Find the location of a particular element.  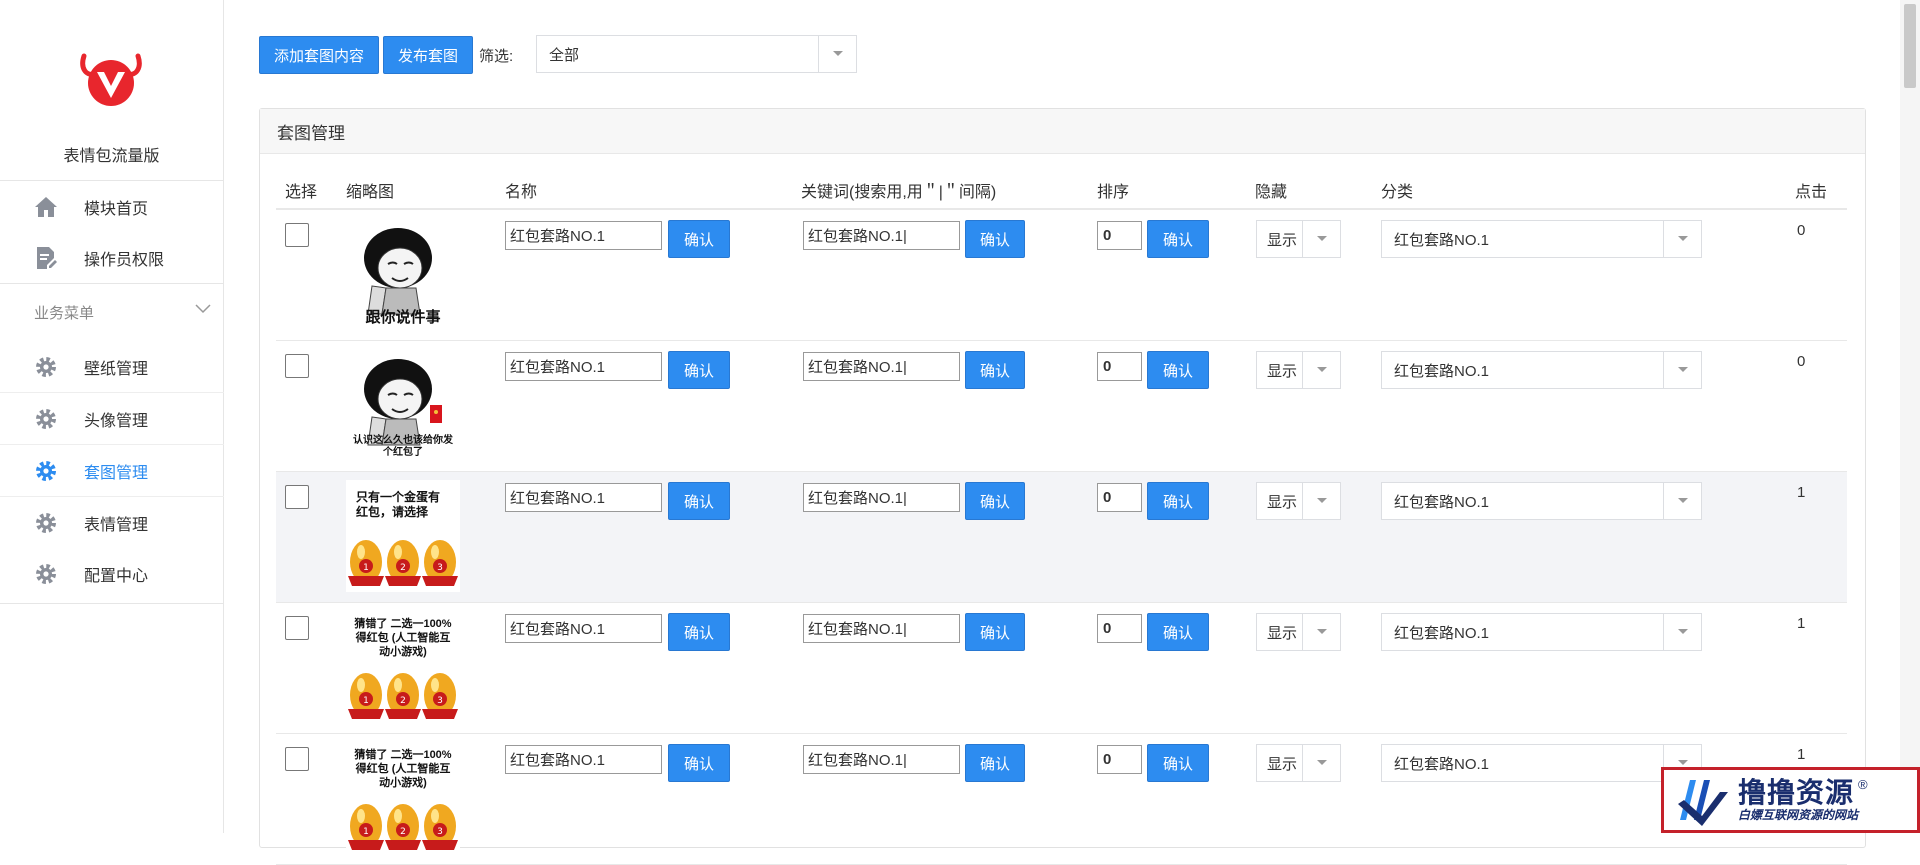

column-header-hidden: 隐藏 is located at coordinates (1271, 192).